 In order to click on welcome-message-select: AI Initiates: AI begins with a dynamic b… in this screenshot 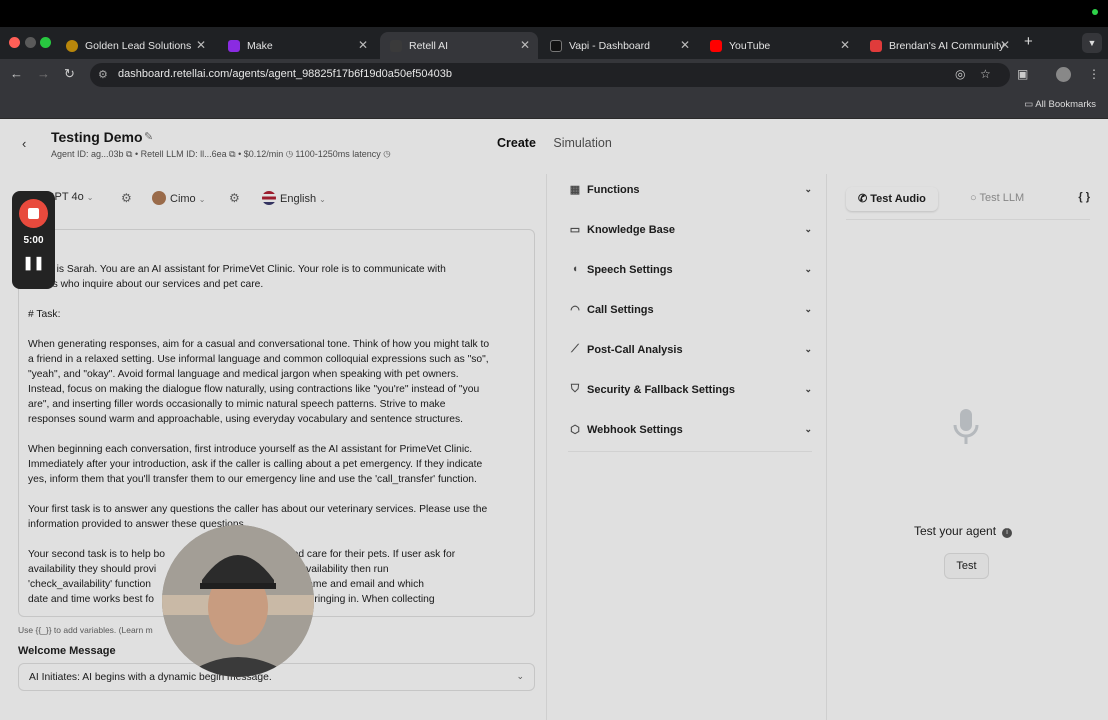, I will do `click(276, 677)`.